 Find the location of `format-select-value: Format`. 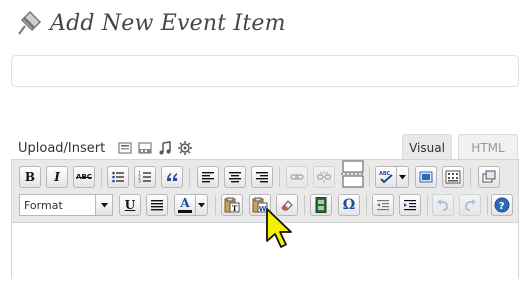

format-select-value: Format is located at coordinates (43, 205).